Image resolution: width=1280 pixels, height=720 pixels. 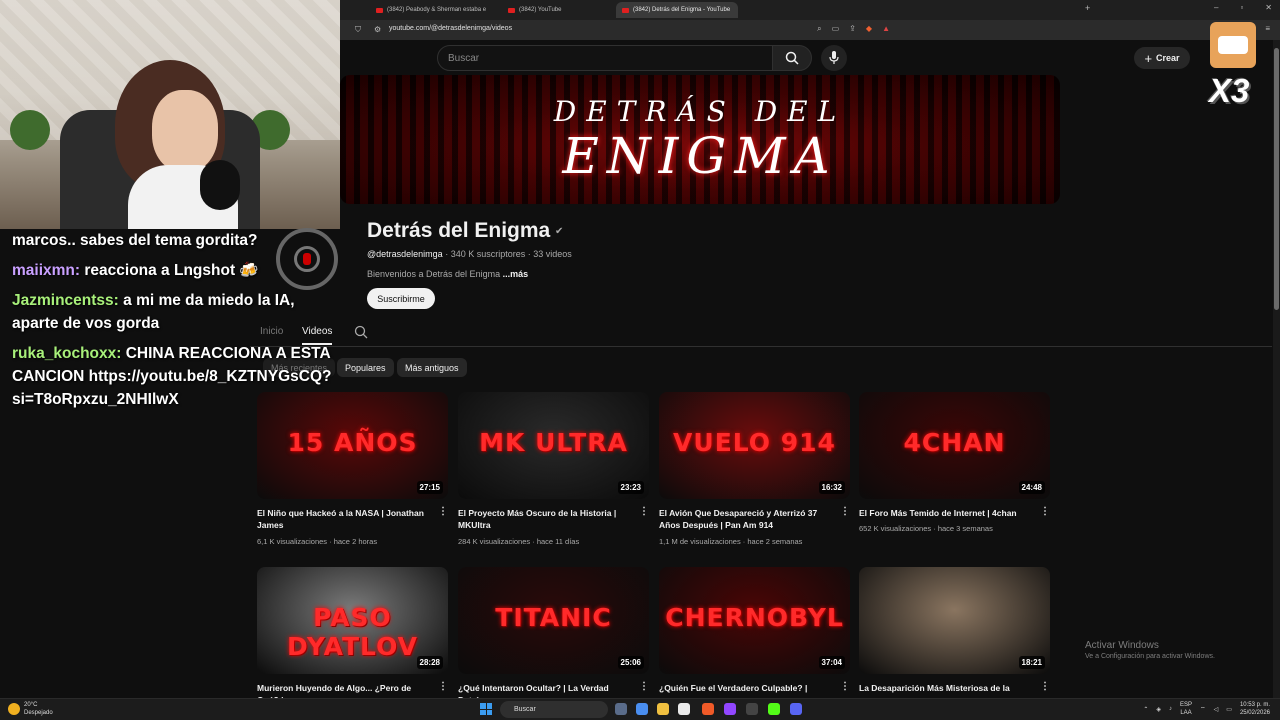 What do you see at coordinates (553, 445) in the screenshot?
I see `video-thumbnail: MK ULTRA 23:23` at bounding box center [553, 445].